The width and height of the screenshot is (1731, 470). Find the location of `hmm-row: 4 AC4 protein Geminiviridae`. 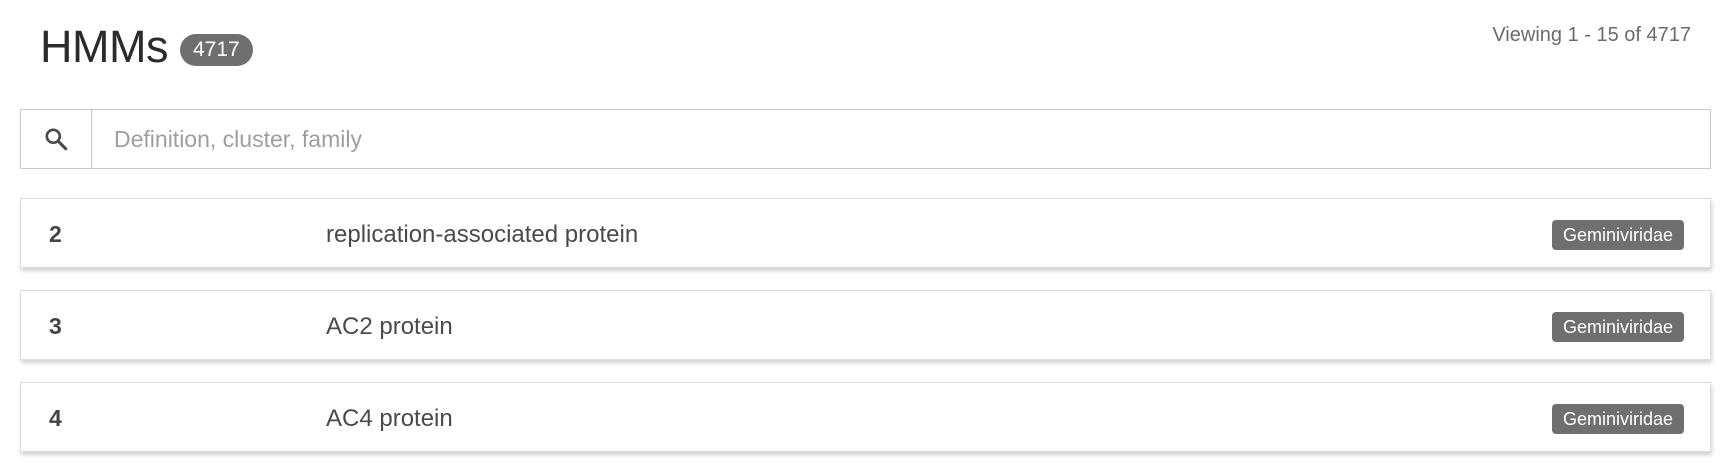

hmm-row: 4 AC4 protein Geminiviridae is located at coordinates (865, 417).